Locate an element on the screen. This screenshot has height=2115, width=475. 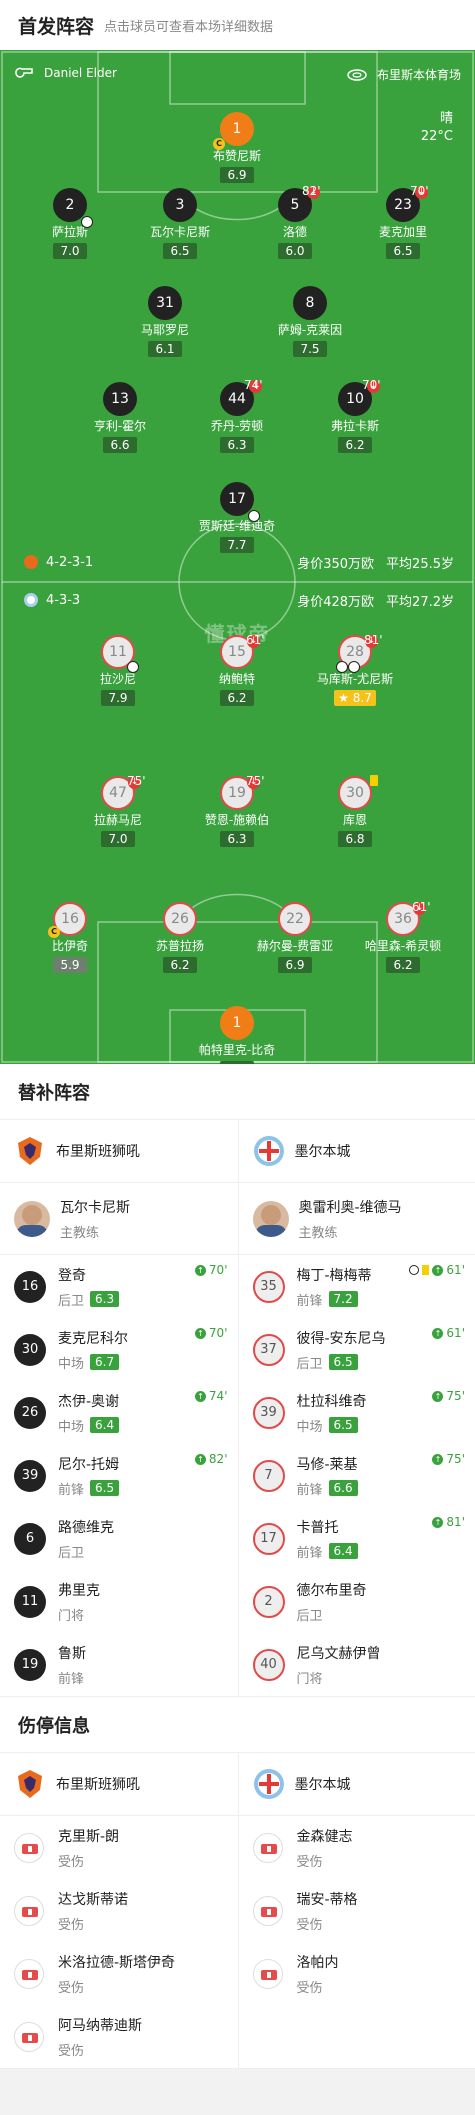
sub-player-row: 17卡普托前锋6.4↑81' is located at coordinates (357, 1538).